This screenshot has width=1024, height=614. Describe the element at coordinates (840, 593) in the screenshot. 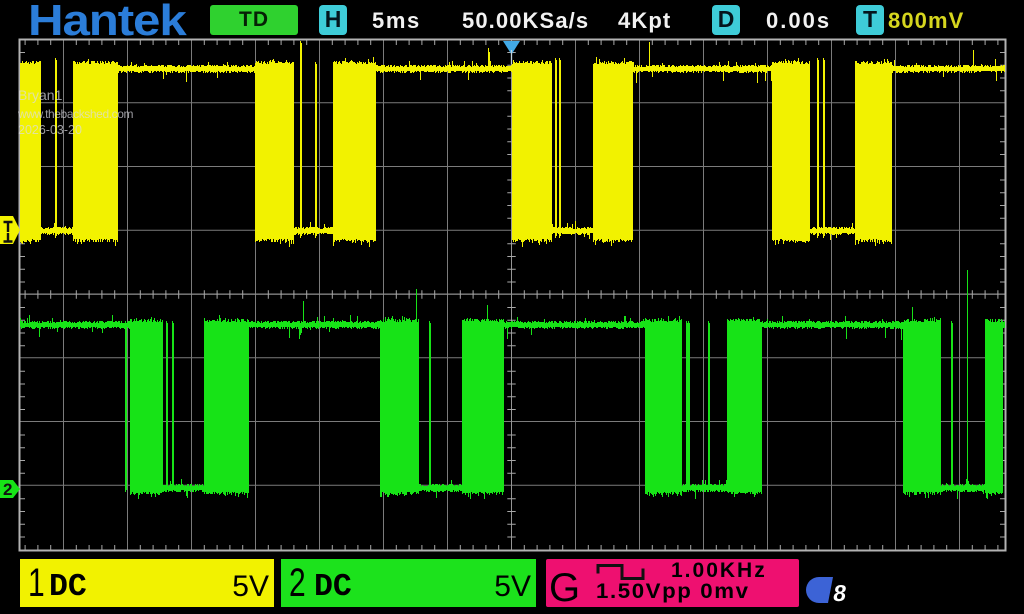

I see `svg-text: 8` at that location.